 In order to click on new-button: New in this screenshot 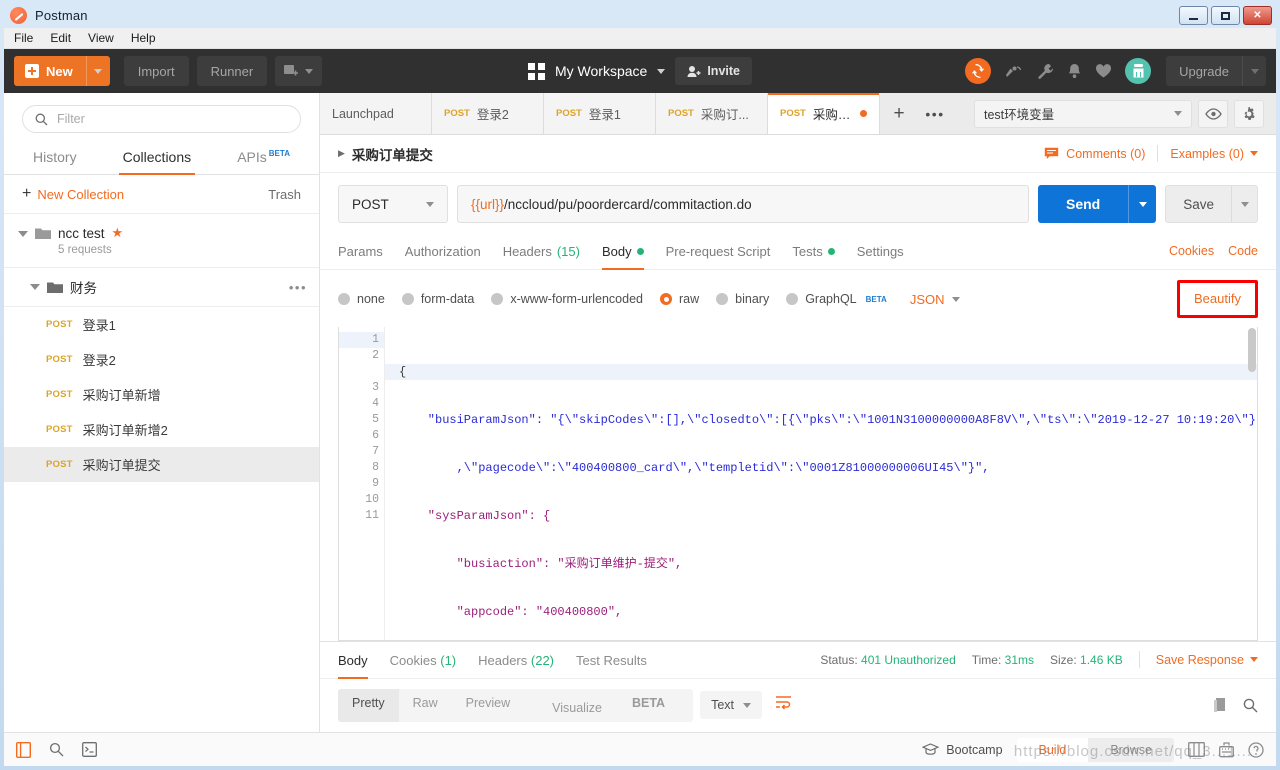, I will do `click(62, 71)`.